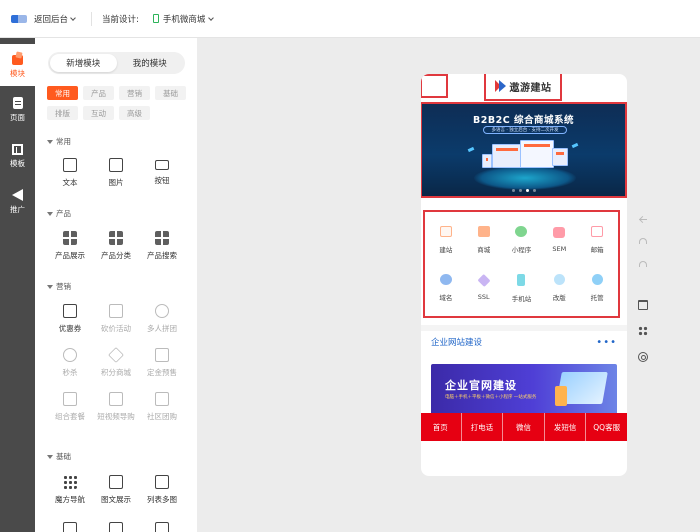  I want to click on banner-block: B2B2C 综合商城系统 多语言 · 独立后台 · 支持二次开发, so click(524, 150).